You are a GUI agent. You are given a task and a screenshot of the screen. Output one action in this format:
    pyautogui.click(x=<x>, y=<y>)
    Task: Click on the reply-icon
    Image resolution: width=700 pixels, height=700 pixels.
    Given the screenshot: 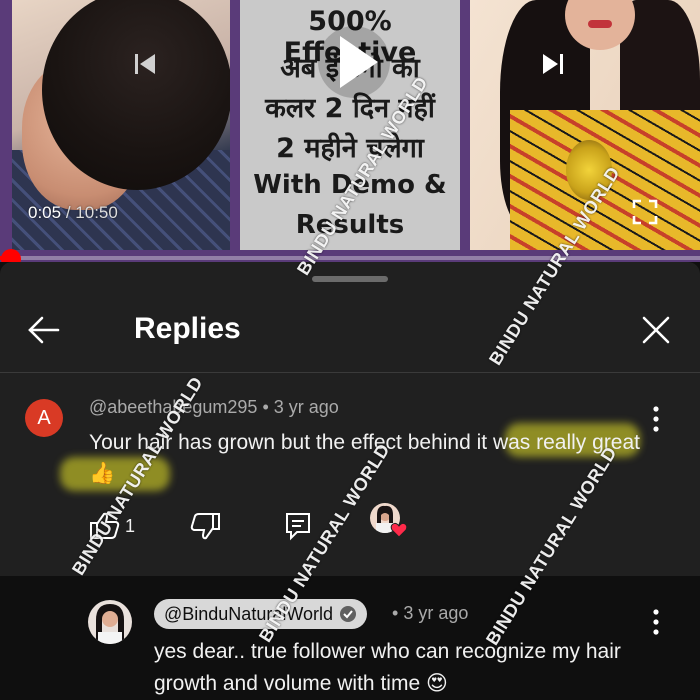 What is the action you would take?
    pyautogui.click(x=299, y=526)
    